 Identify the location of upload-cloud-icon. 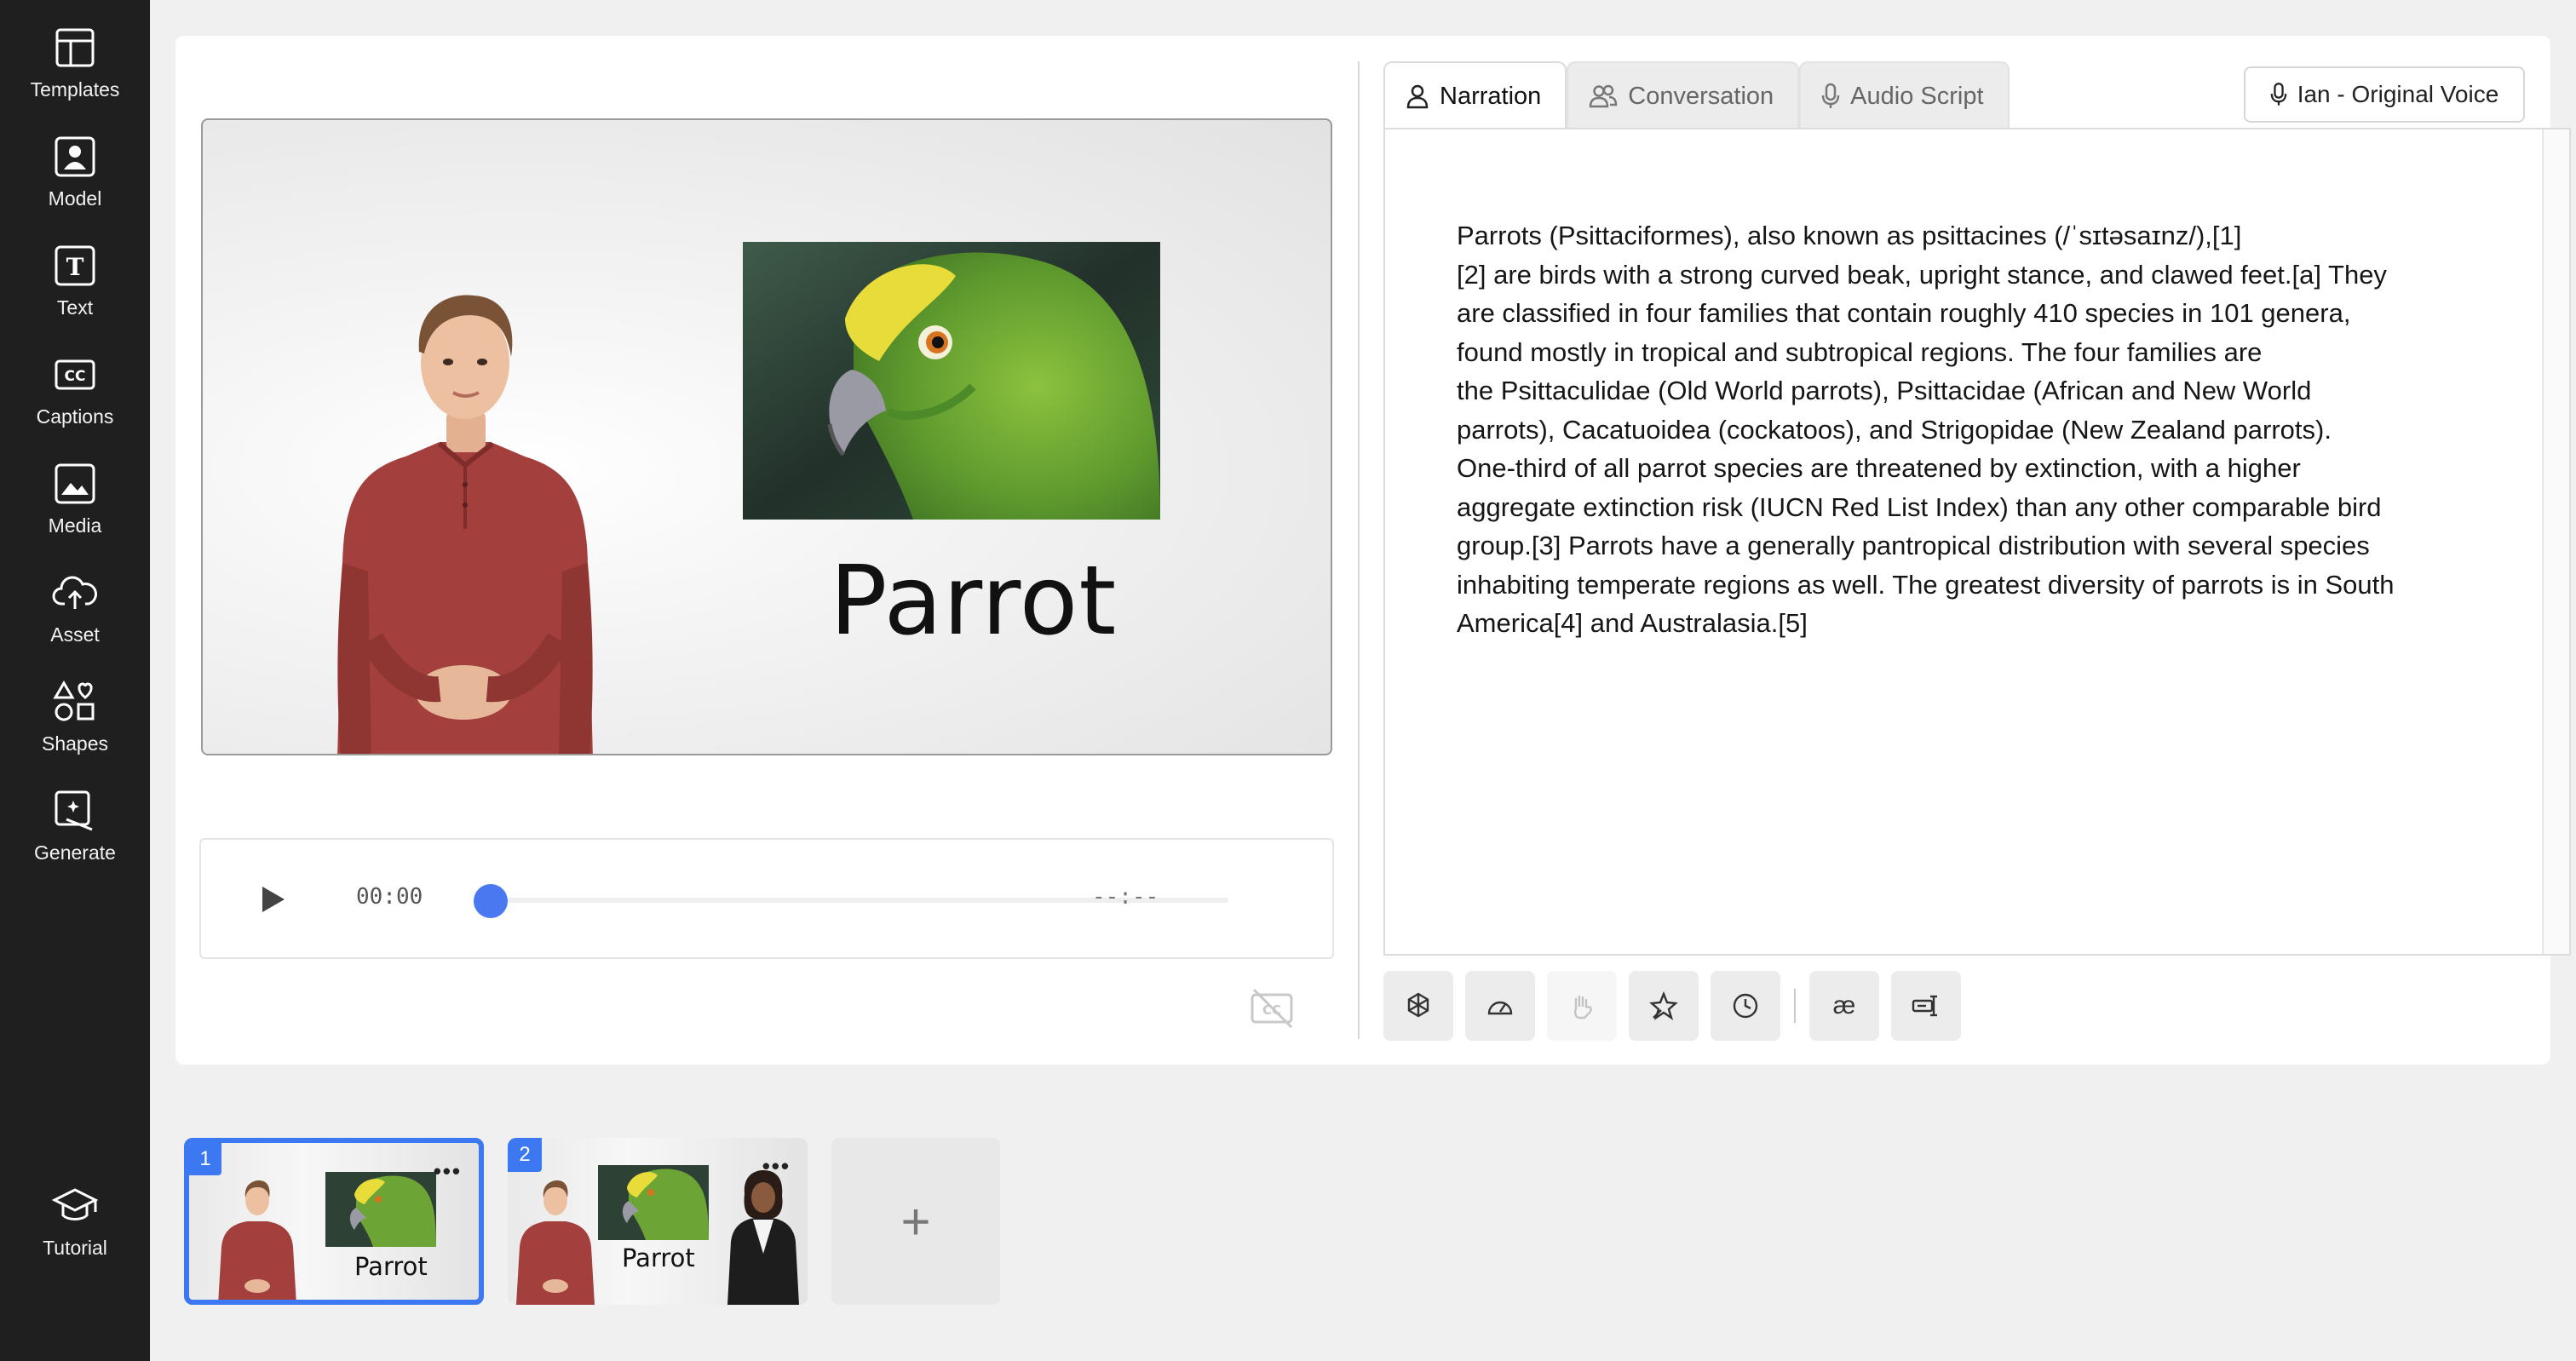
(75, 593).